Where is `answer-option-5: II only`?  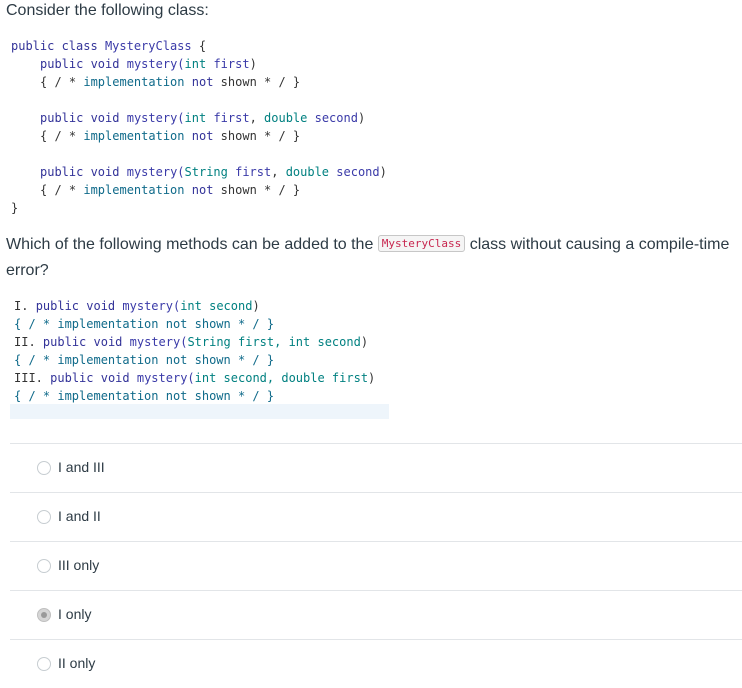
answer-option-5: II only is located at coordinates (376, 663).